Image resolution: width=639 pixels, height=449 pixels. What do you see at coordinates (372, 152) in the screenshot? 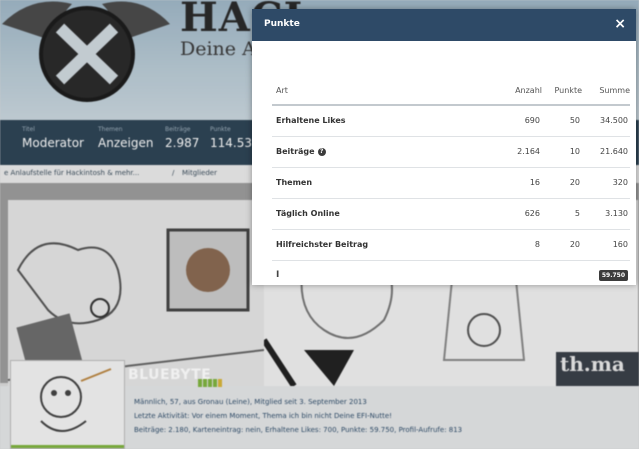
I see `row-art-cell: Beiträge?` at bounding box center [372, 152].